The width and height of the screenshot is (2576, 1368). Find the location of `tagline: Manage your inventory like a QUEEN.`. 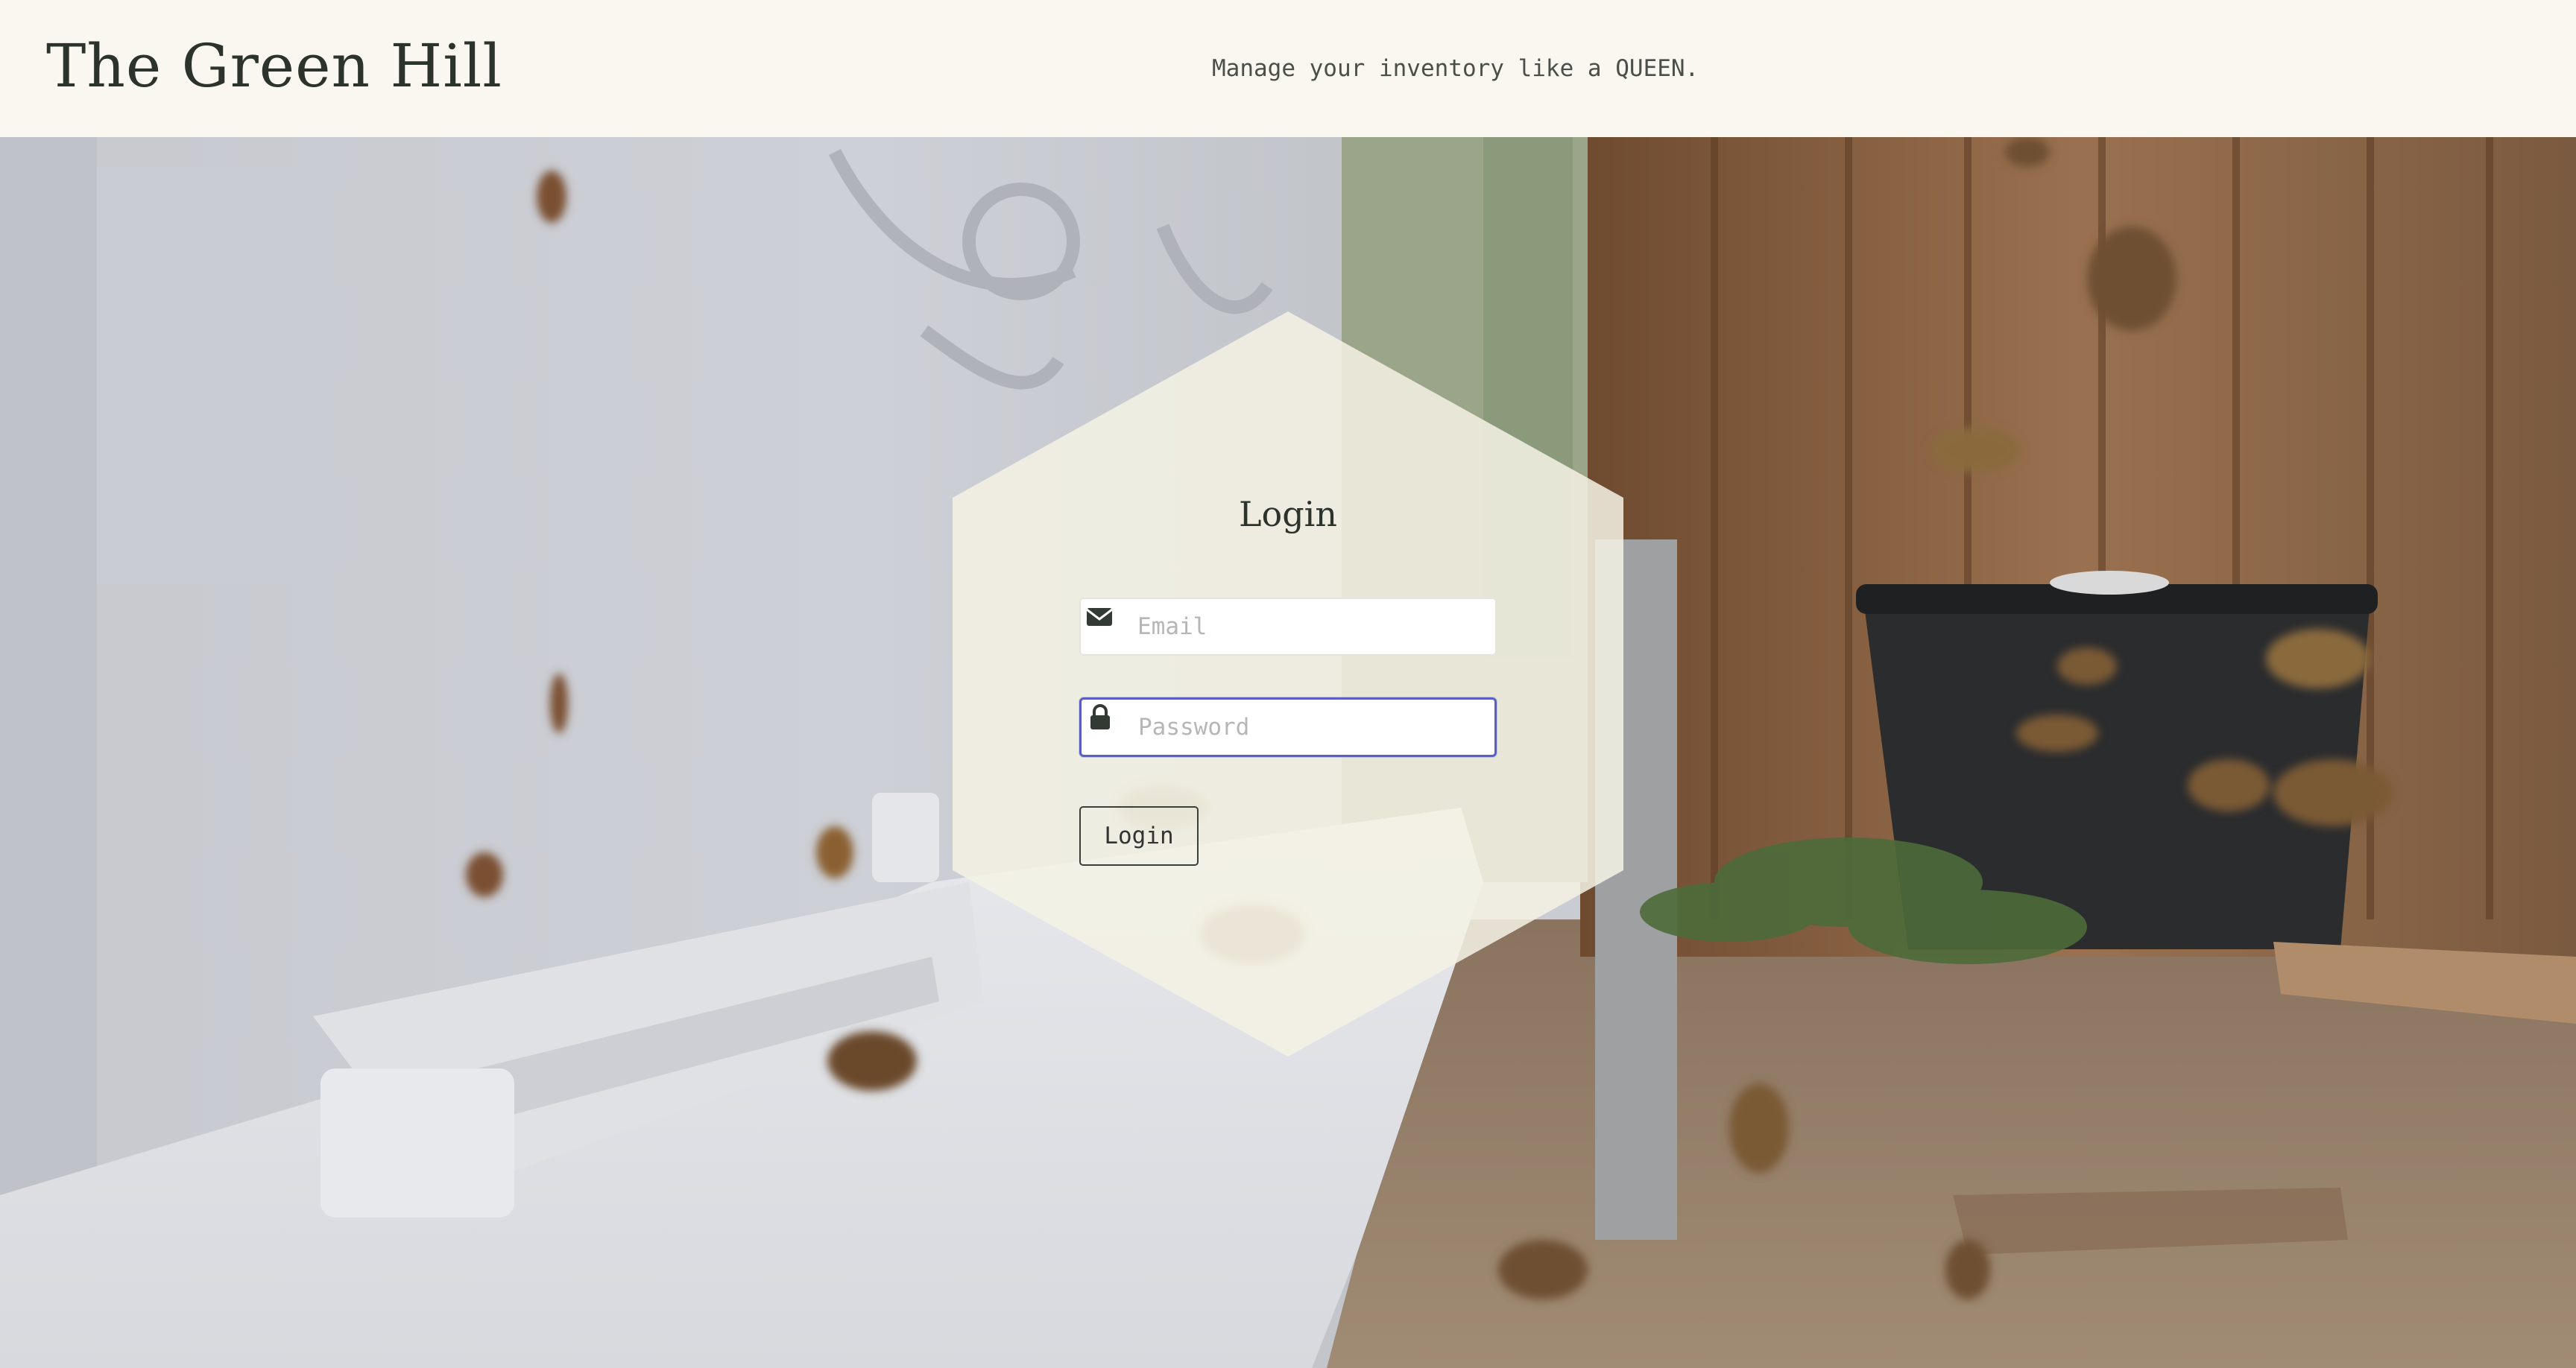

tagline: Manage your inventory like a QUEEN. is located at coordinates (1455, 68).